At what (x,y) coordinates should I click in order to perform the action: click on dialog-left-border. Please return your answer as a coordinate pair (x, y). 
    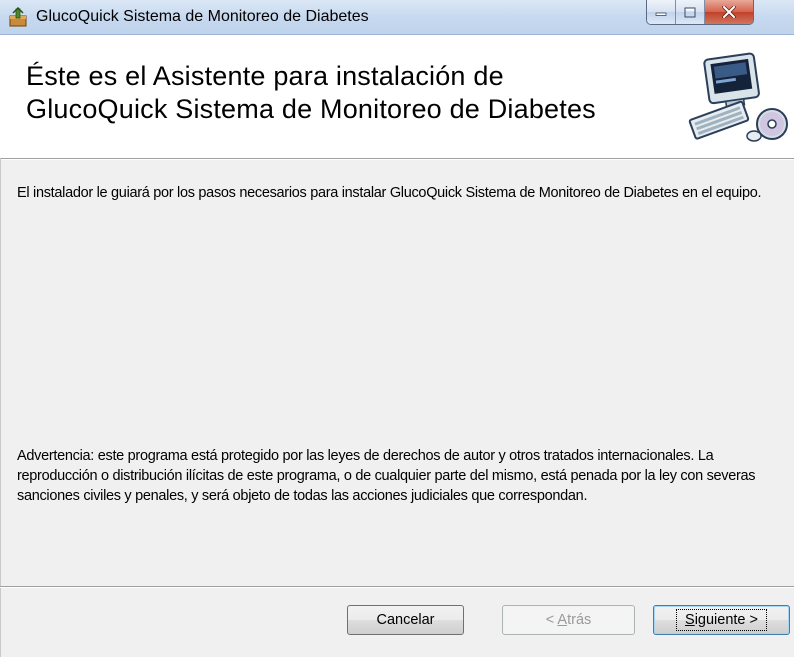
    Looking at the image, I should click on (0, 407).